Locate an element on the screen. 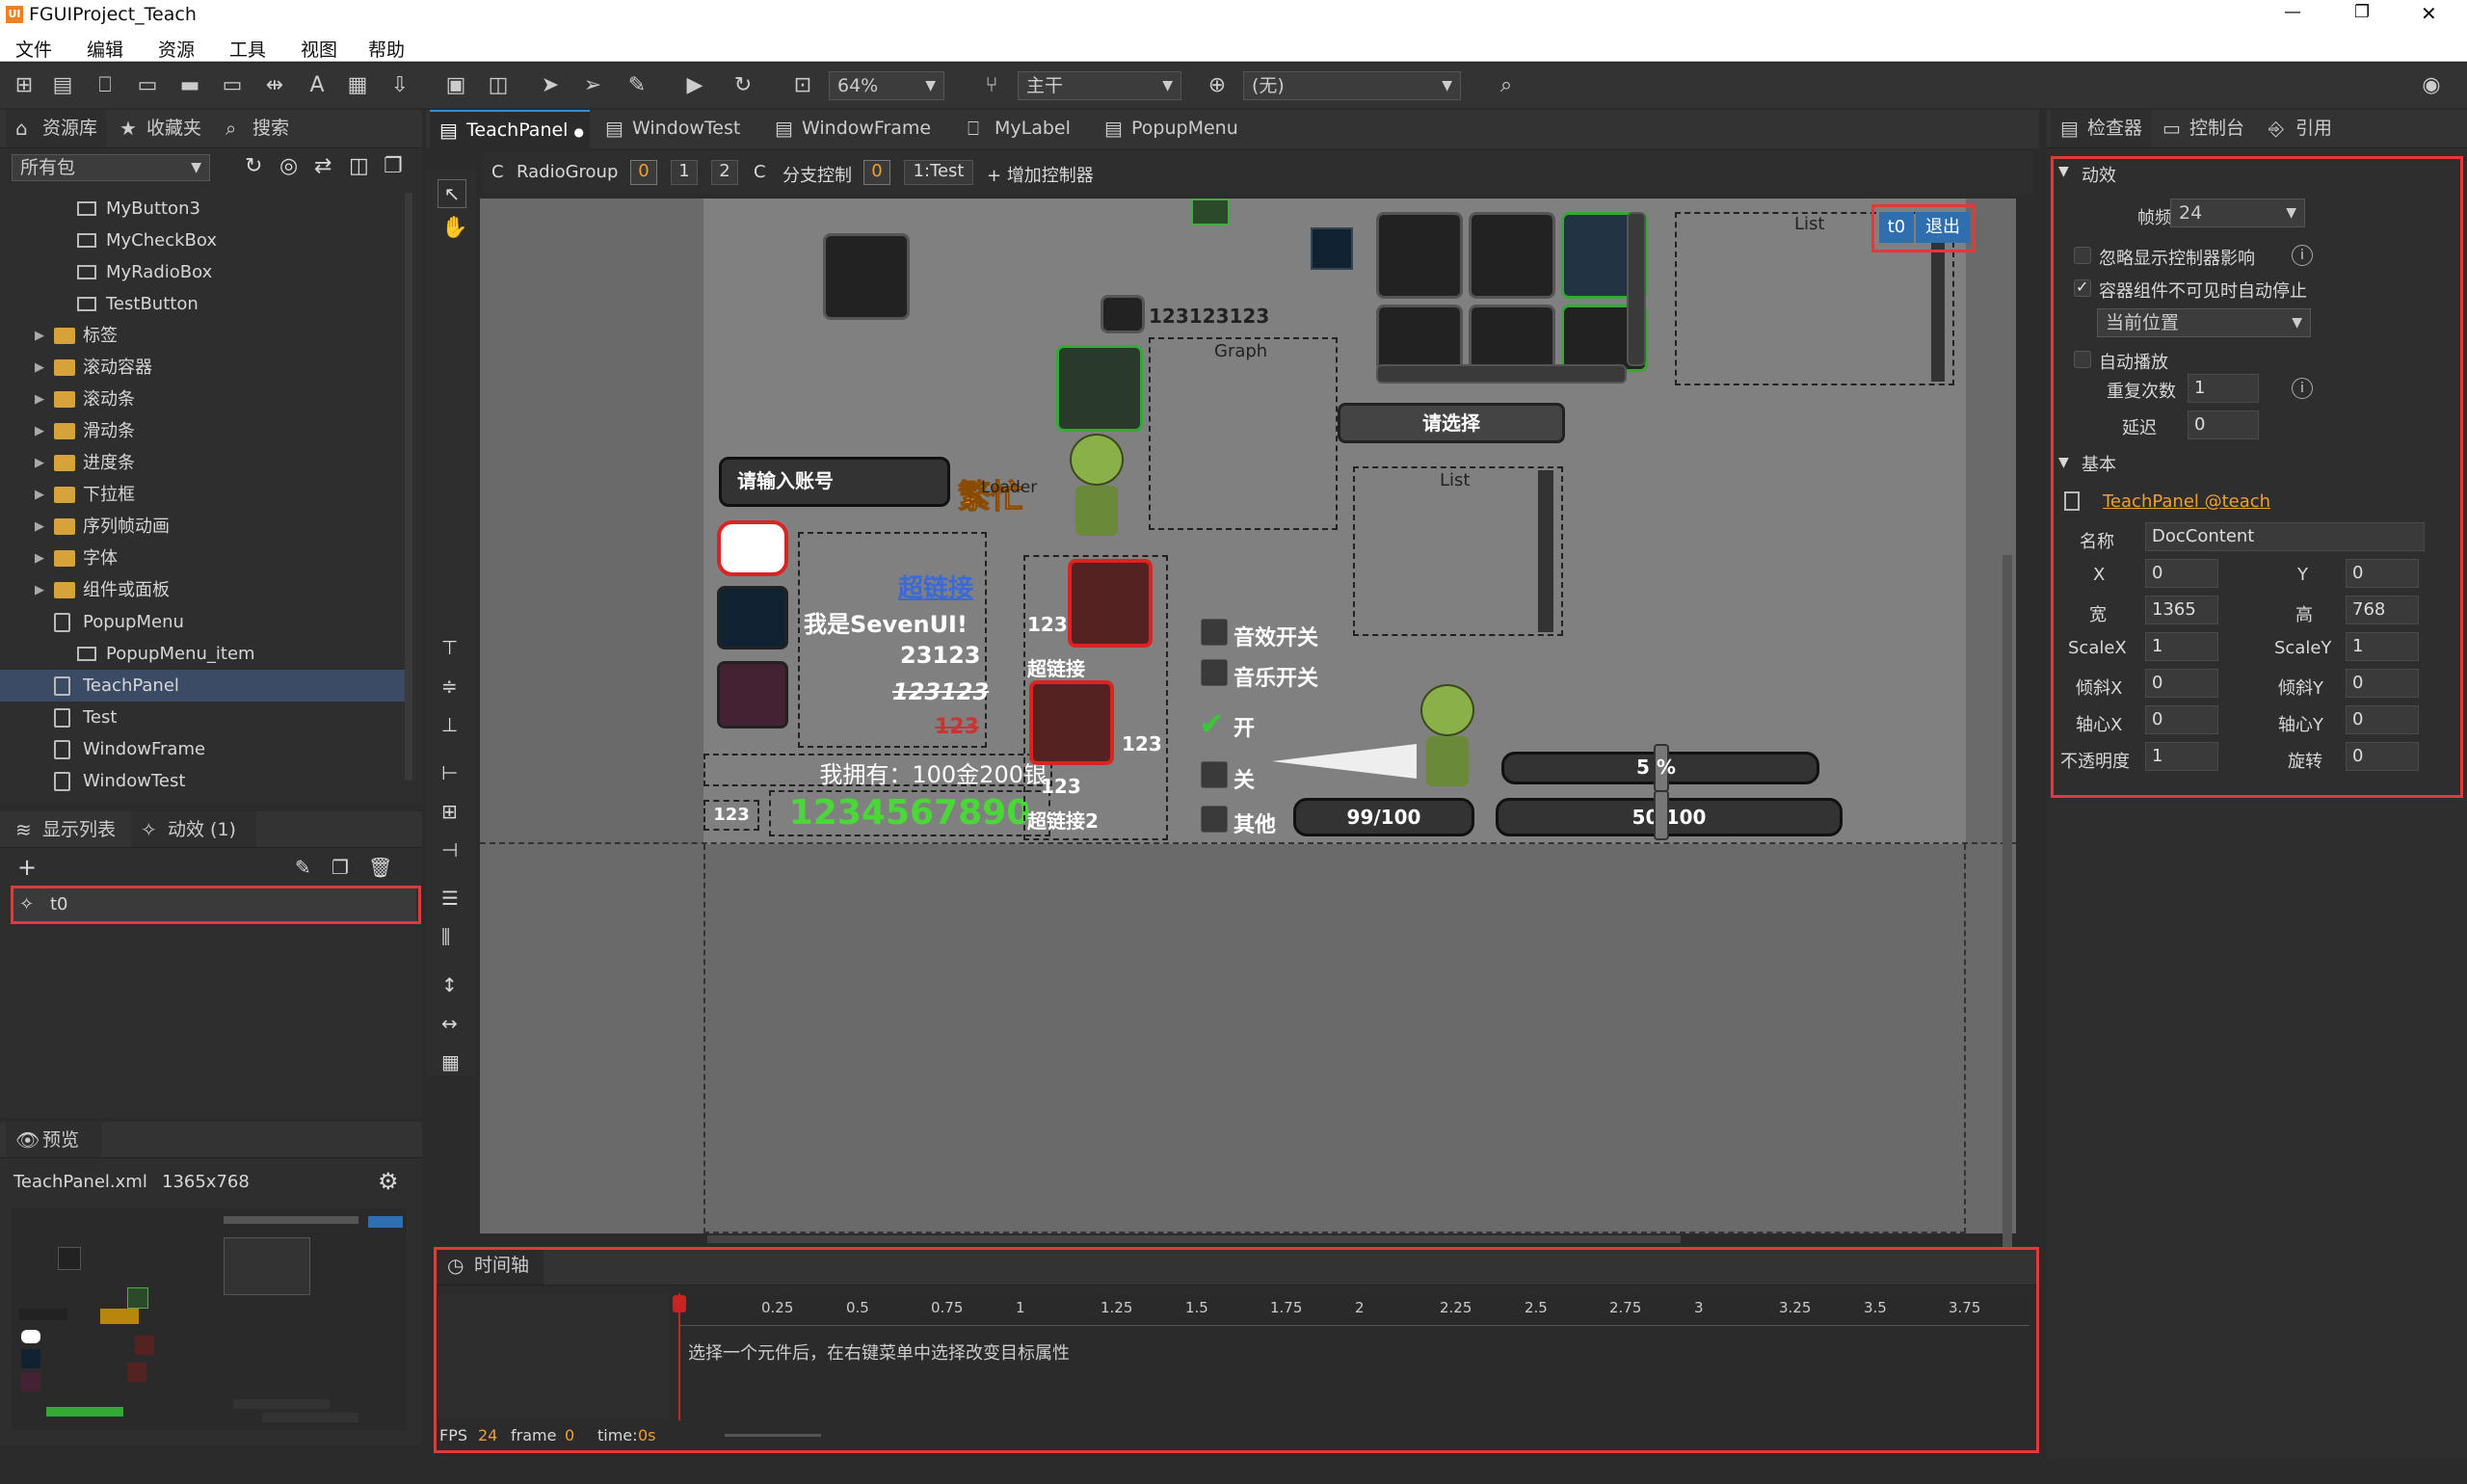 This screenshot has height=1484, width=2467. grid-hscroll is located at coordinates (1501, 374).